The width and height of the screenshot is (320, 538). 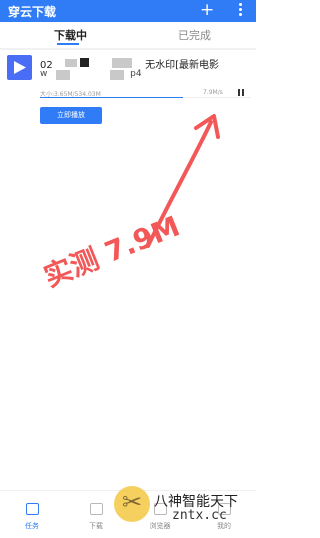 I want to click on nav-tasks: 任务, so click(x=32, y=514).